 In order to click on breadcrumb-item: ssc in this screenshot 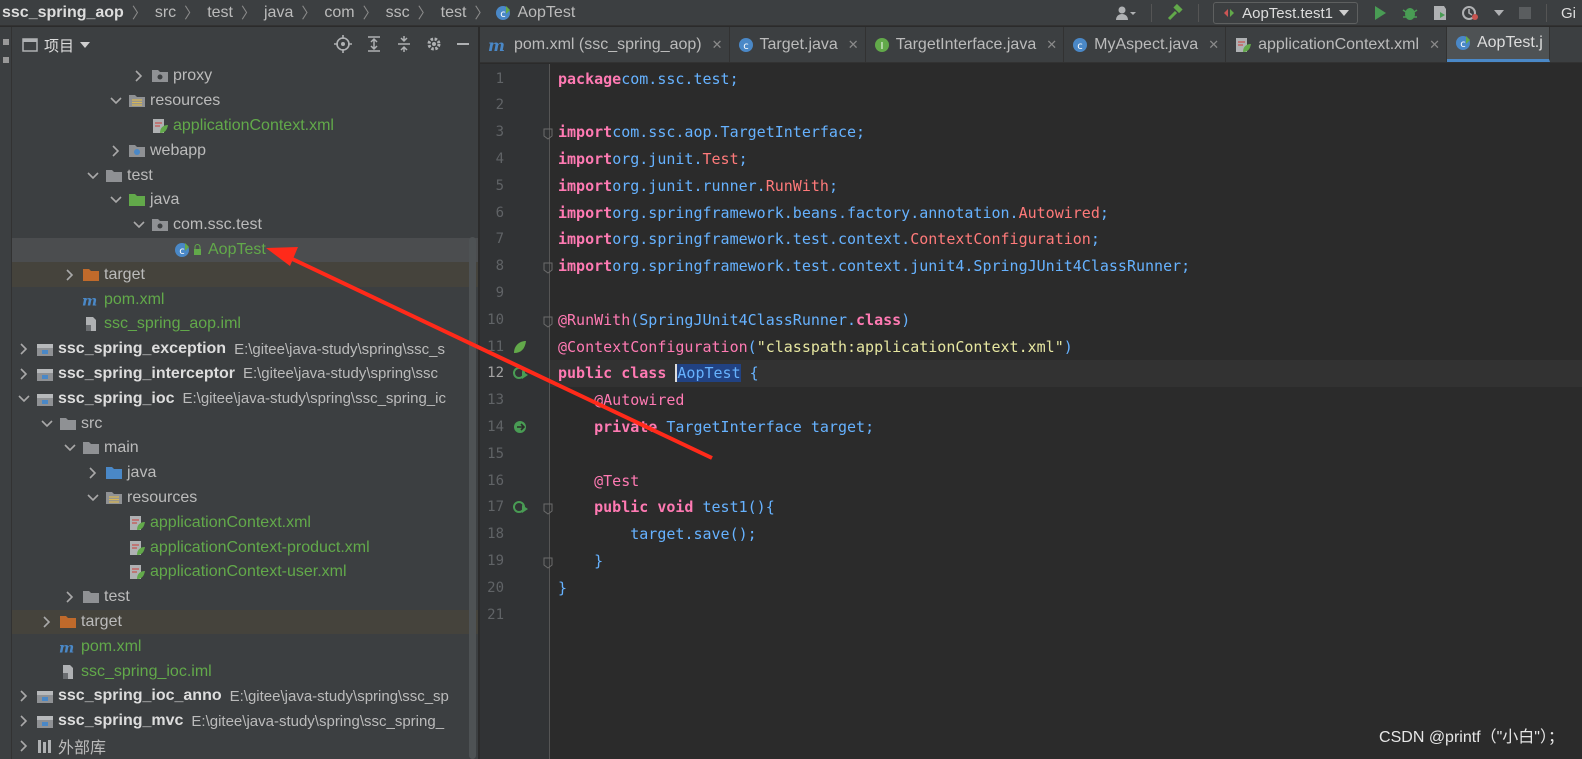, I will do `click(398, 13)`.